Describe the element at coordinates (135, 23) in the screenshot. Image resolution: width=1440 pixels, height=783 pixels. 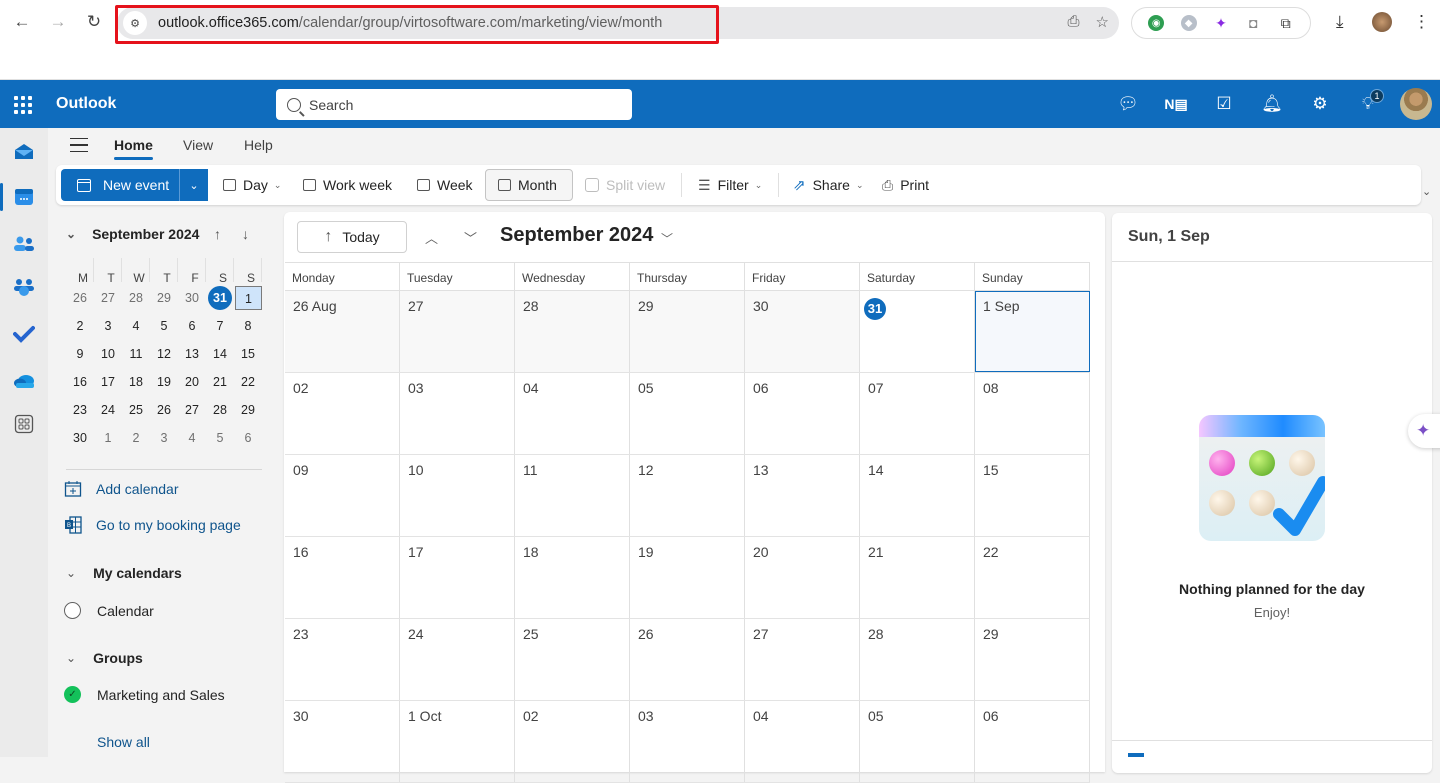
I see `site-settings-icon: ⚙` at that location.